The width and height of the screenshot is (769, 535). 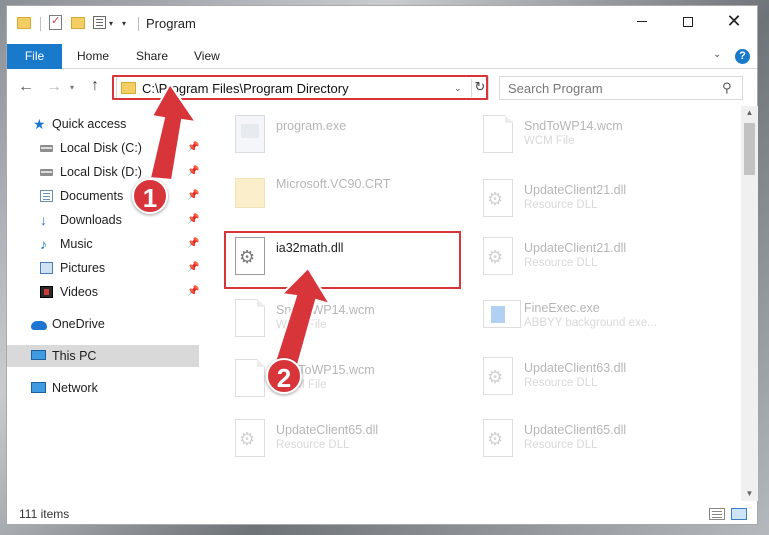 I want to click on chevron-down-icon: ⌄, so click(x=458, y=88).